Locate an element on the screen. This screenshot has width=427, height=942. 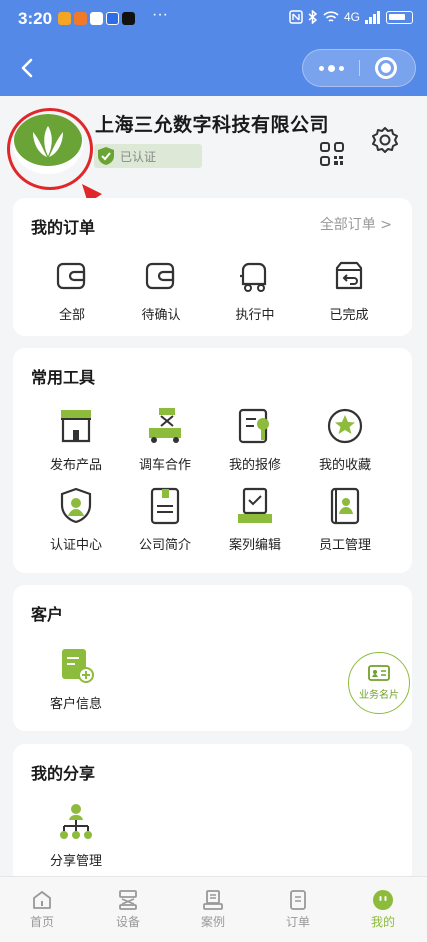
order-filter-label: 执行中 is located at coordinates (255, 315).